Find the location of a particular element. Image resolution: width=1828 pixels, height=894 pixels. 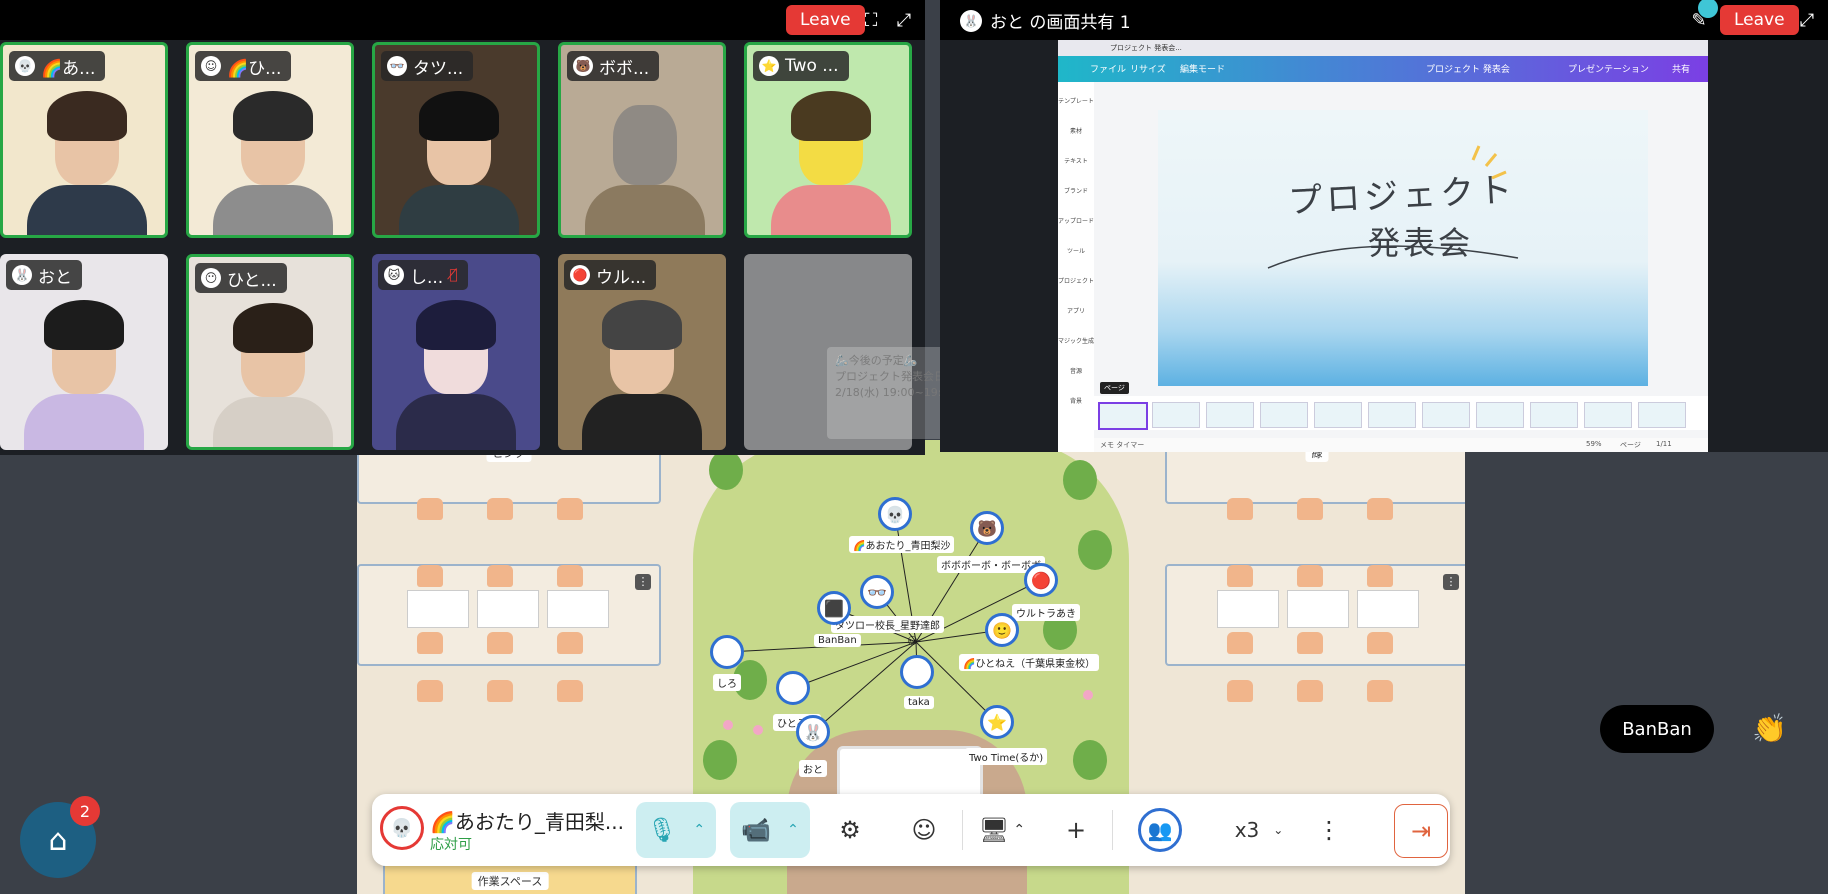

side-item: テンプレート is located at coordinates (1076, 100).